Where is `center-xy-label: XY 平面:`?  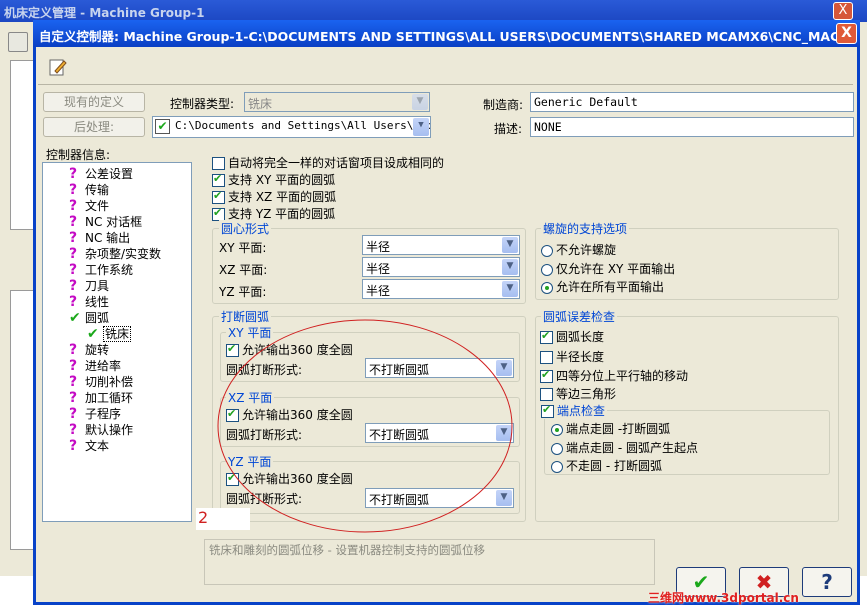
center-xy-label: XY 平面: is located at coordinates (243, 248).